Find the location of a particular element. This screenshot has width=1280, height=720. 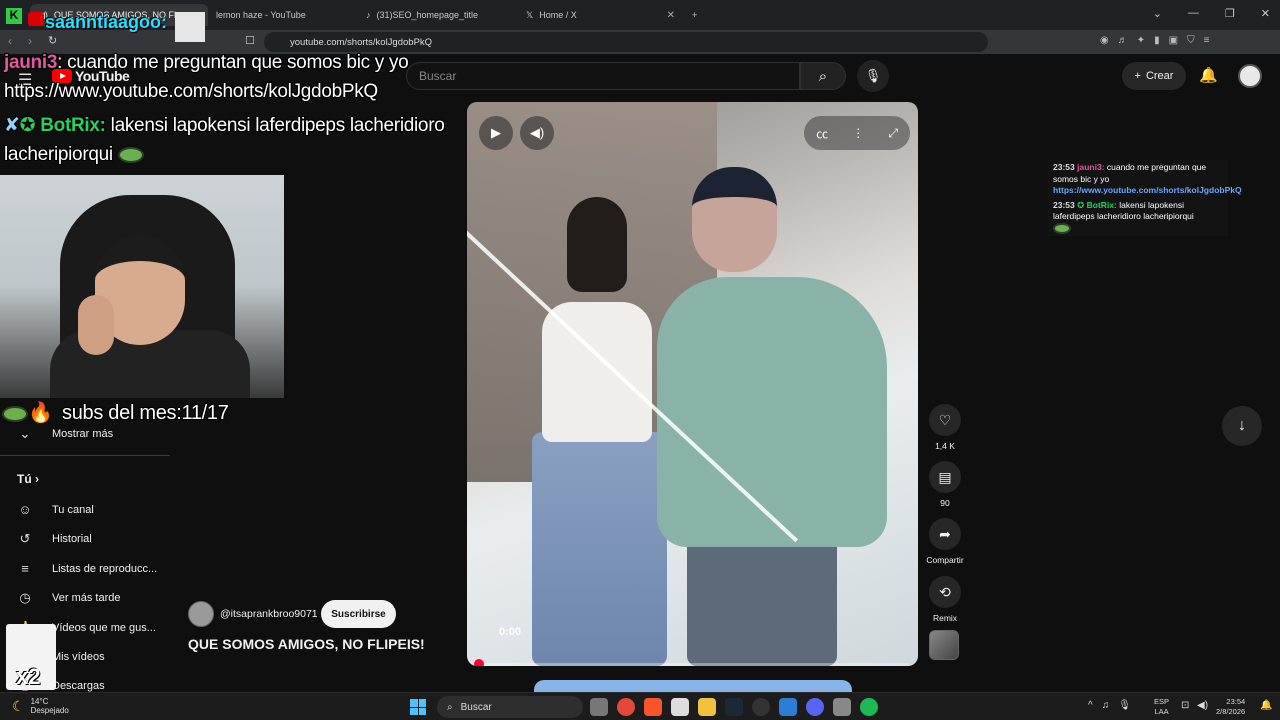

clock-icon: ◷ is located at coordinates (25, 597).